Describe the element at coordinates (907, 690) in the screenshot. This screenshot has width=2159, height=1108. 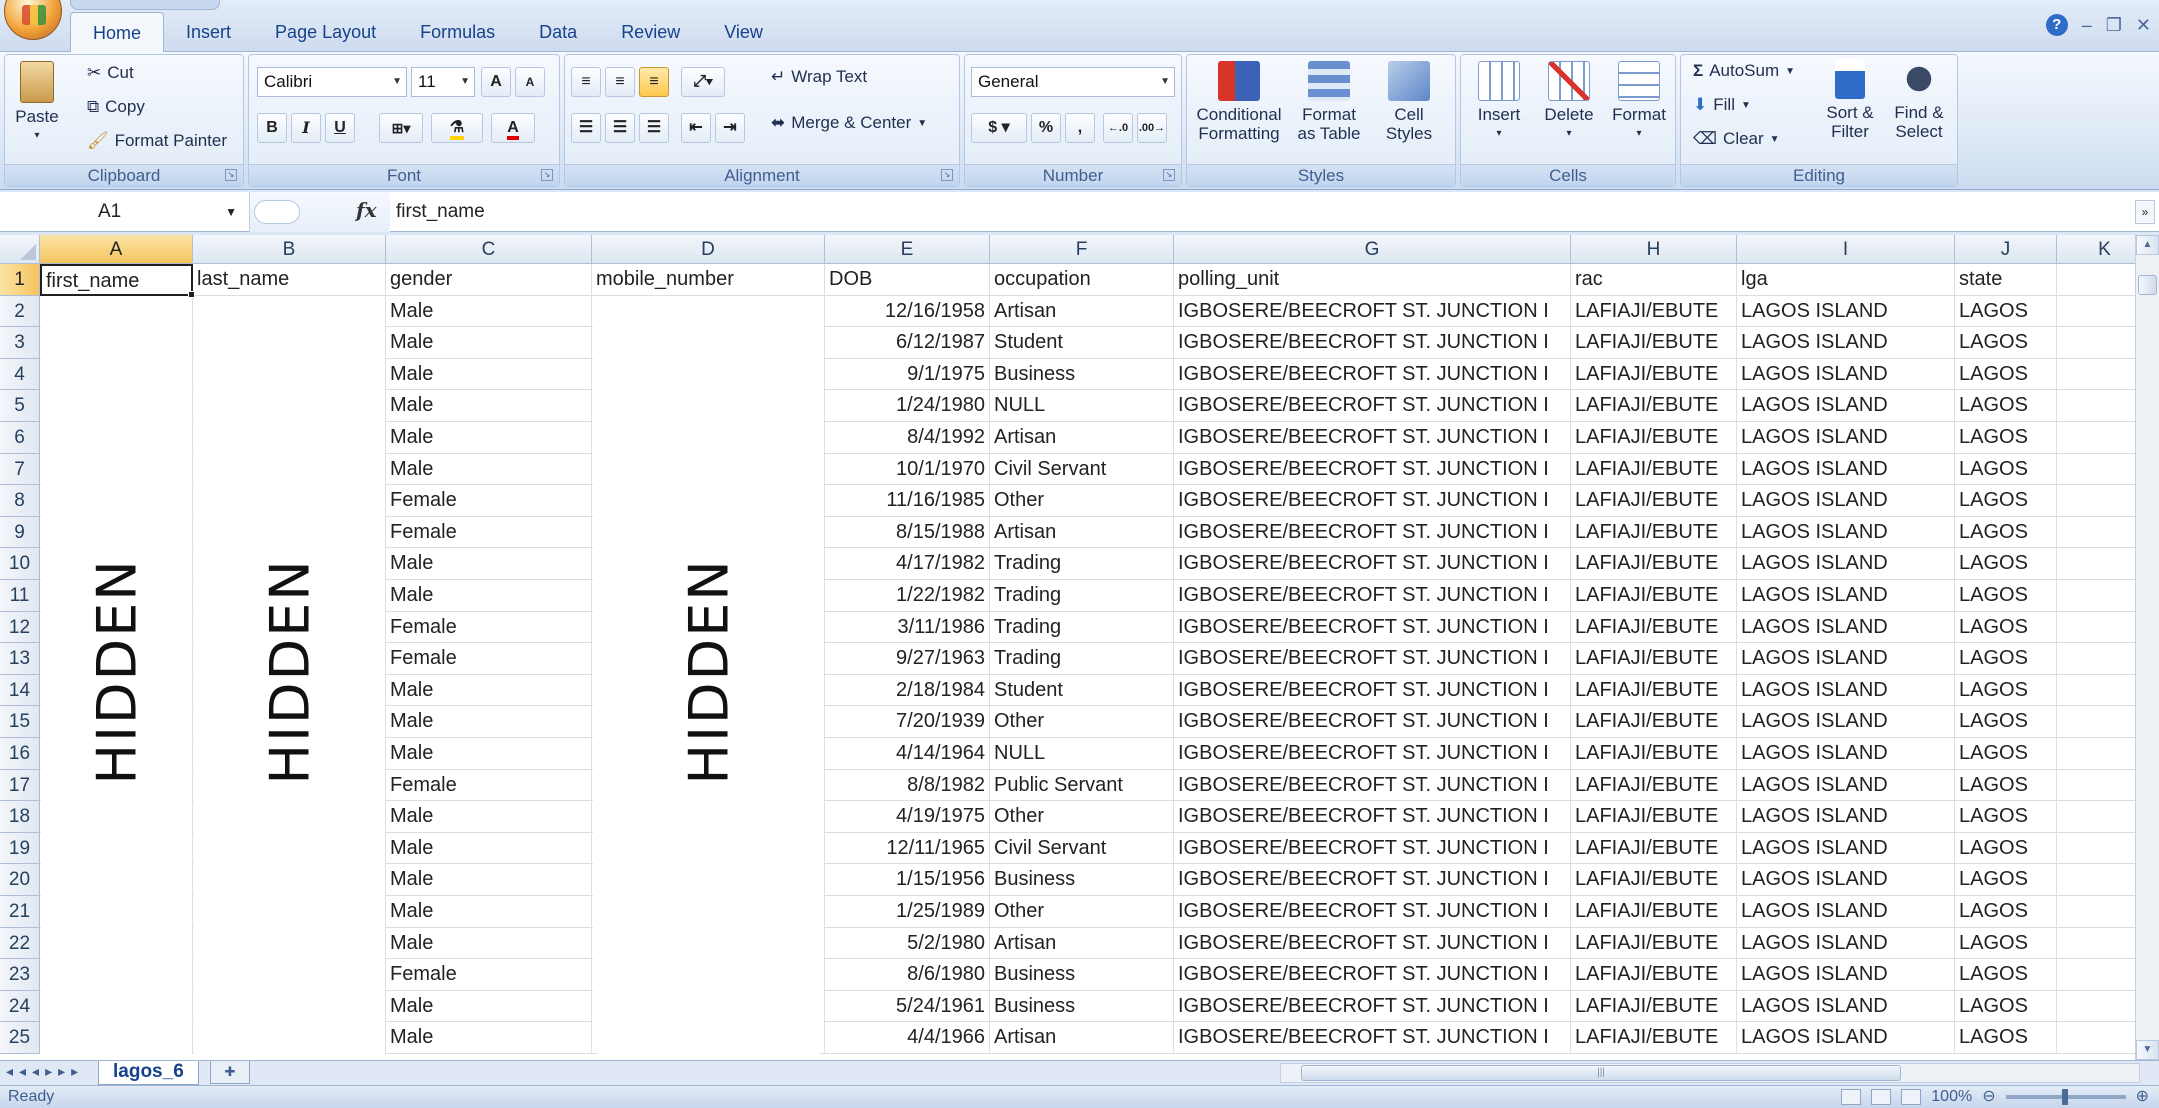
I see `data-cell: 2/18/1984` at that location.